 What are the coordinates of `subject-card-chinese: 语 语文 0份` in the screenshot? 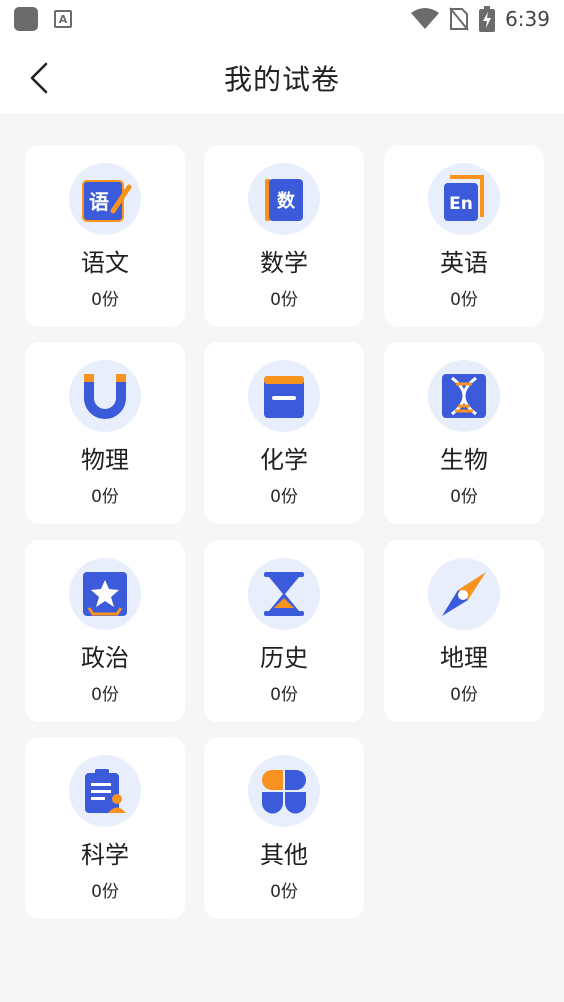 It's located at (105, 236).